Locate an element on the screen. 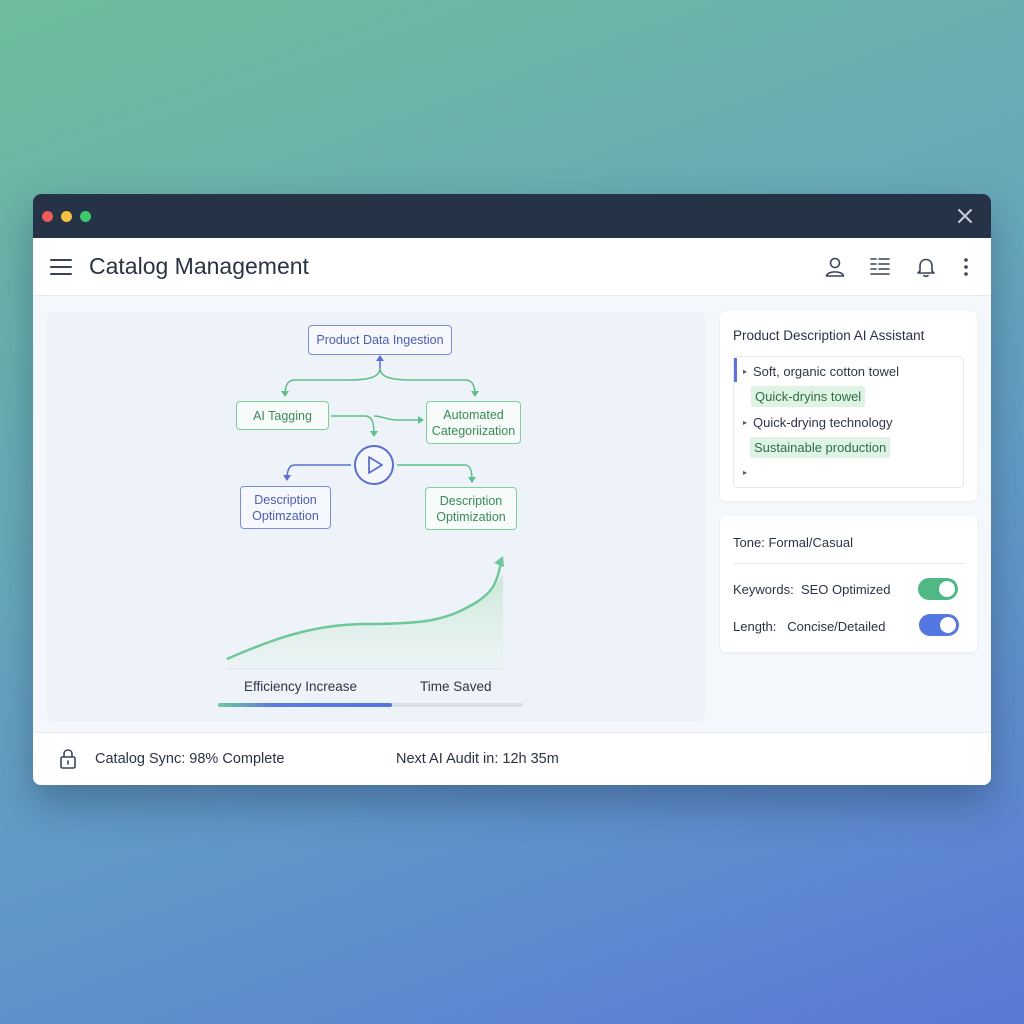 This screenshot has width=1024, height=1024. maximize-window-dot is located at coordinates (85, 216).